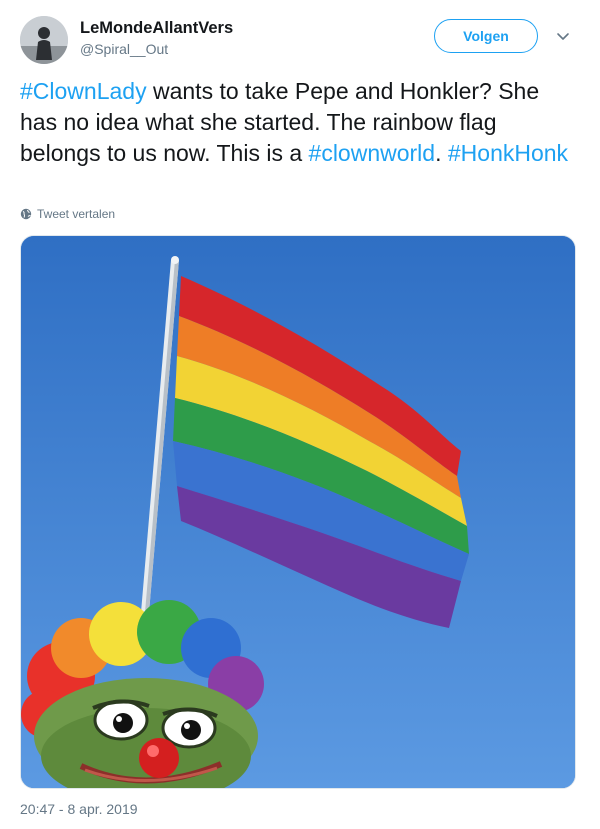  What do you see at coordinates (441, 153) in the screenshot?
I see `tweet-text-segment: .` at bounding box center [441, 153].